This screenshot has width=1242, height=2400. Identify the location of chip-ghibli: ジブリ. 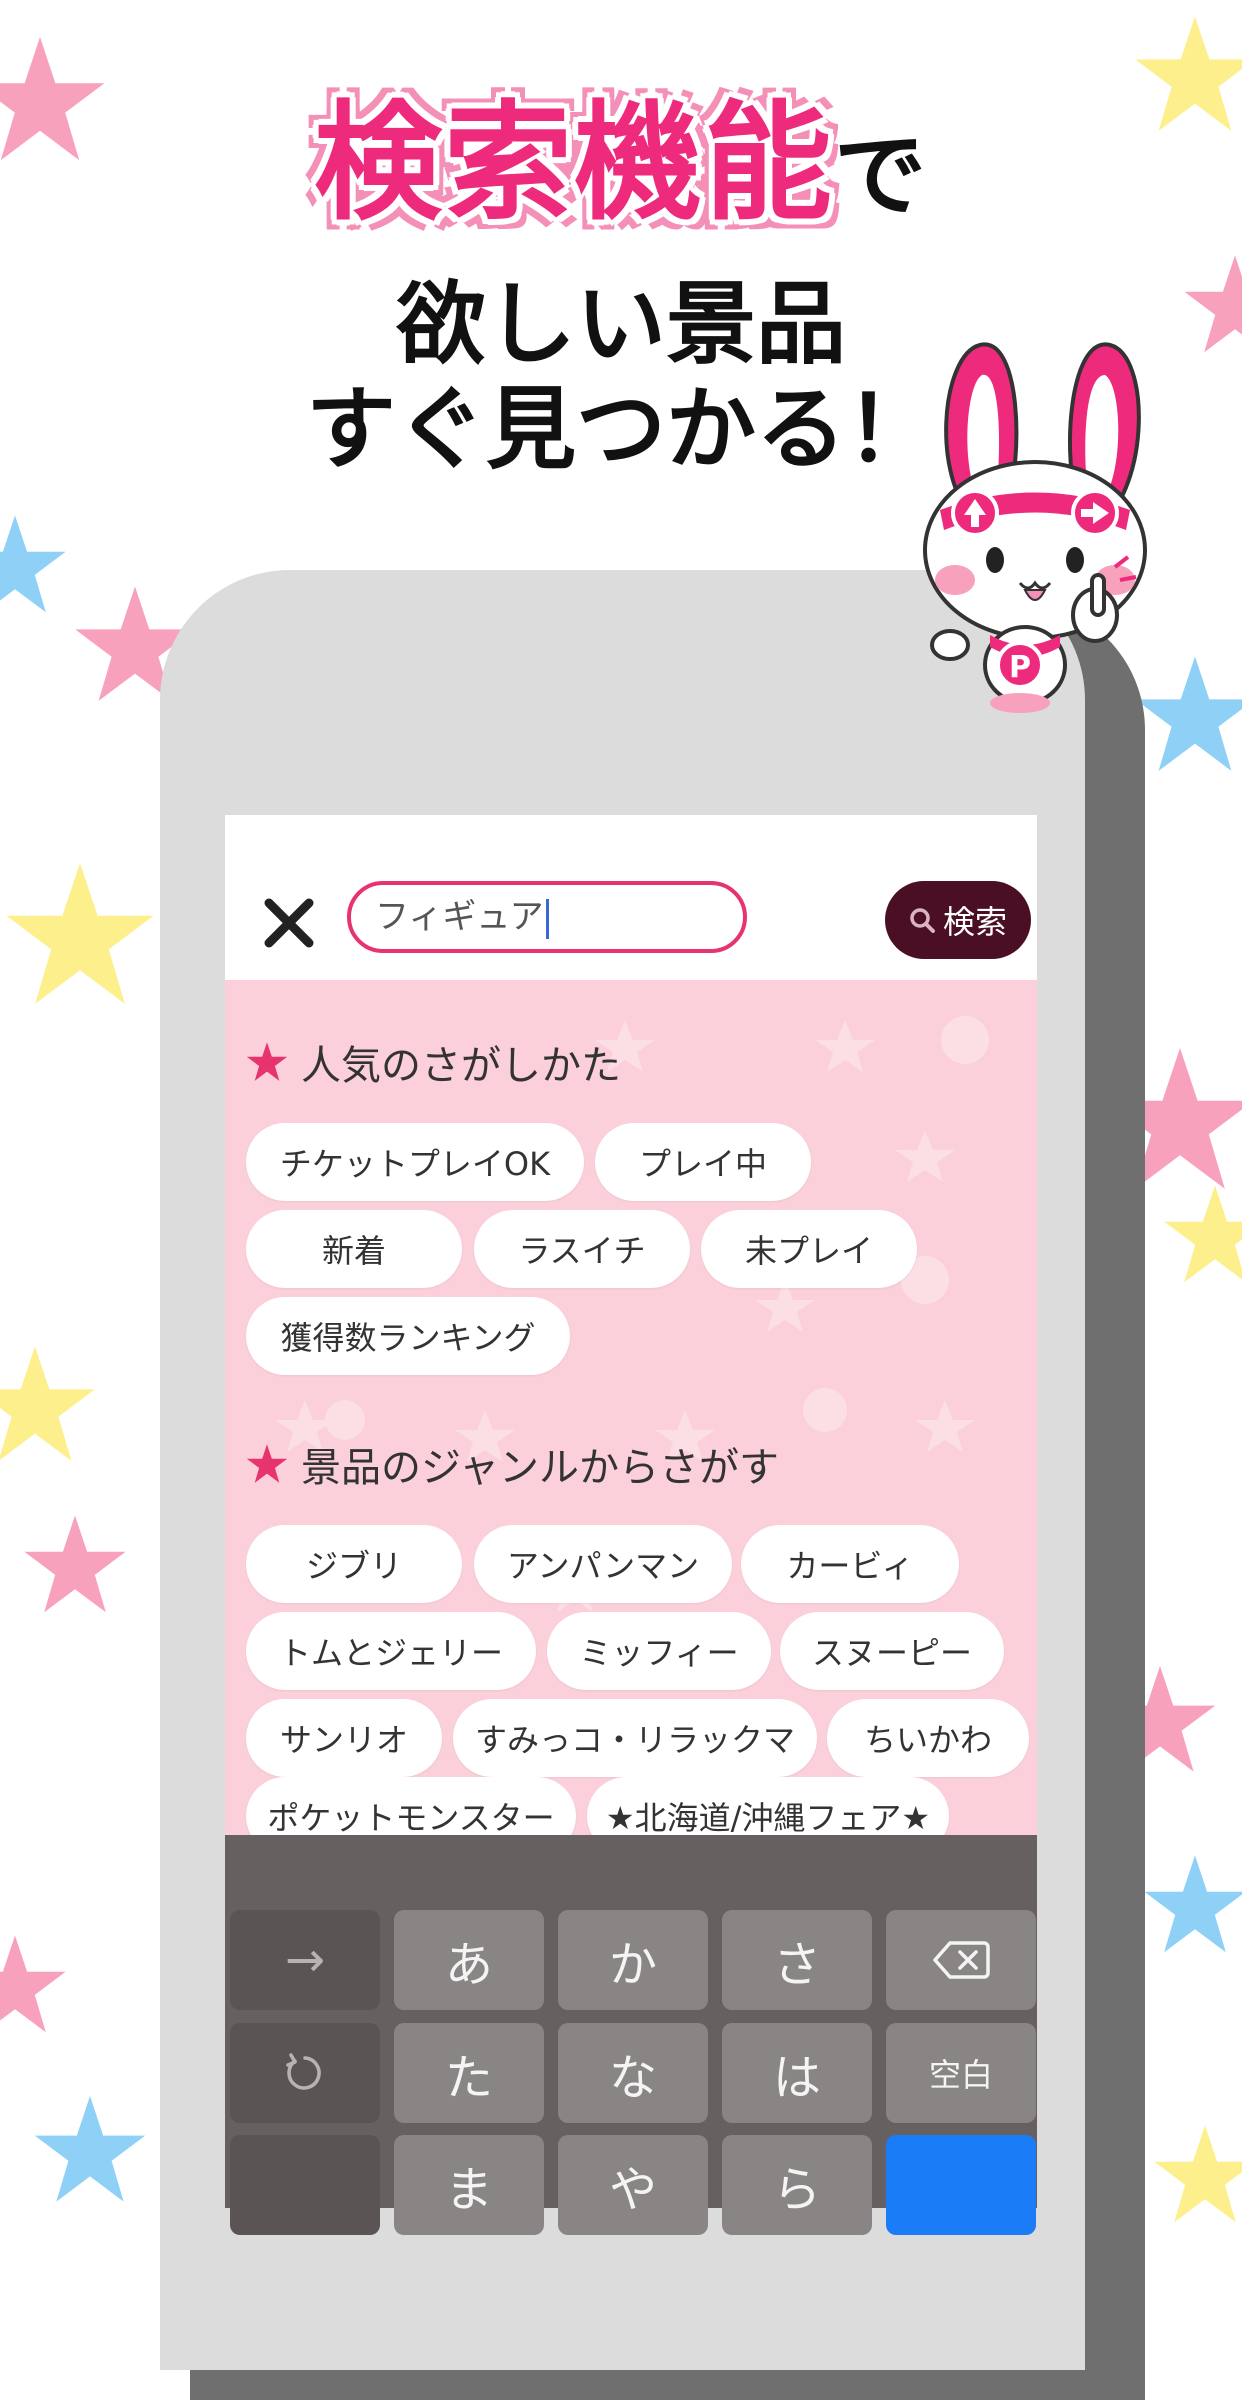
(354, 1564).